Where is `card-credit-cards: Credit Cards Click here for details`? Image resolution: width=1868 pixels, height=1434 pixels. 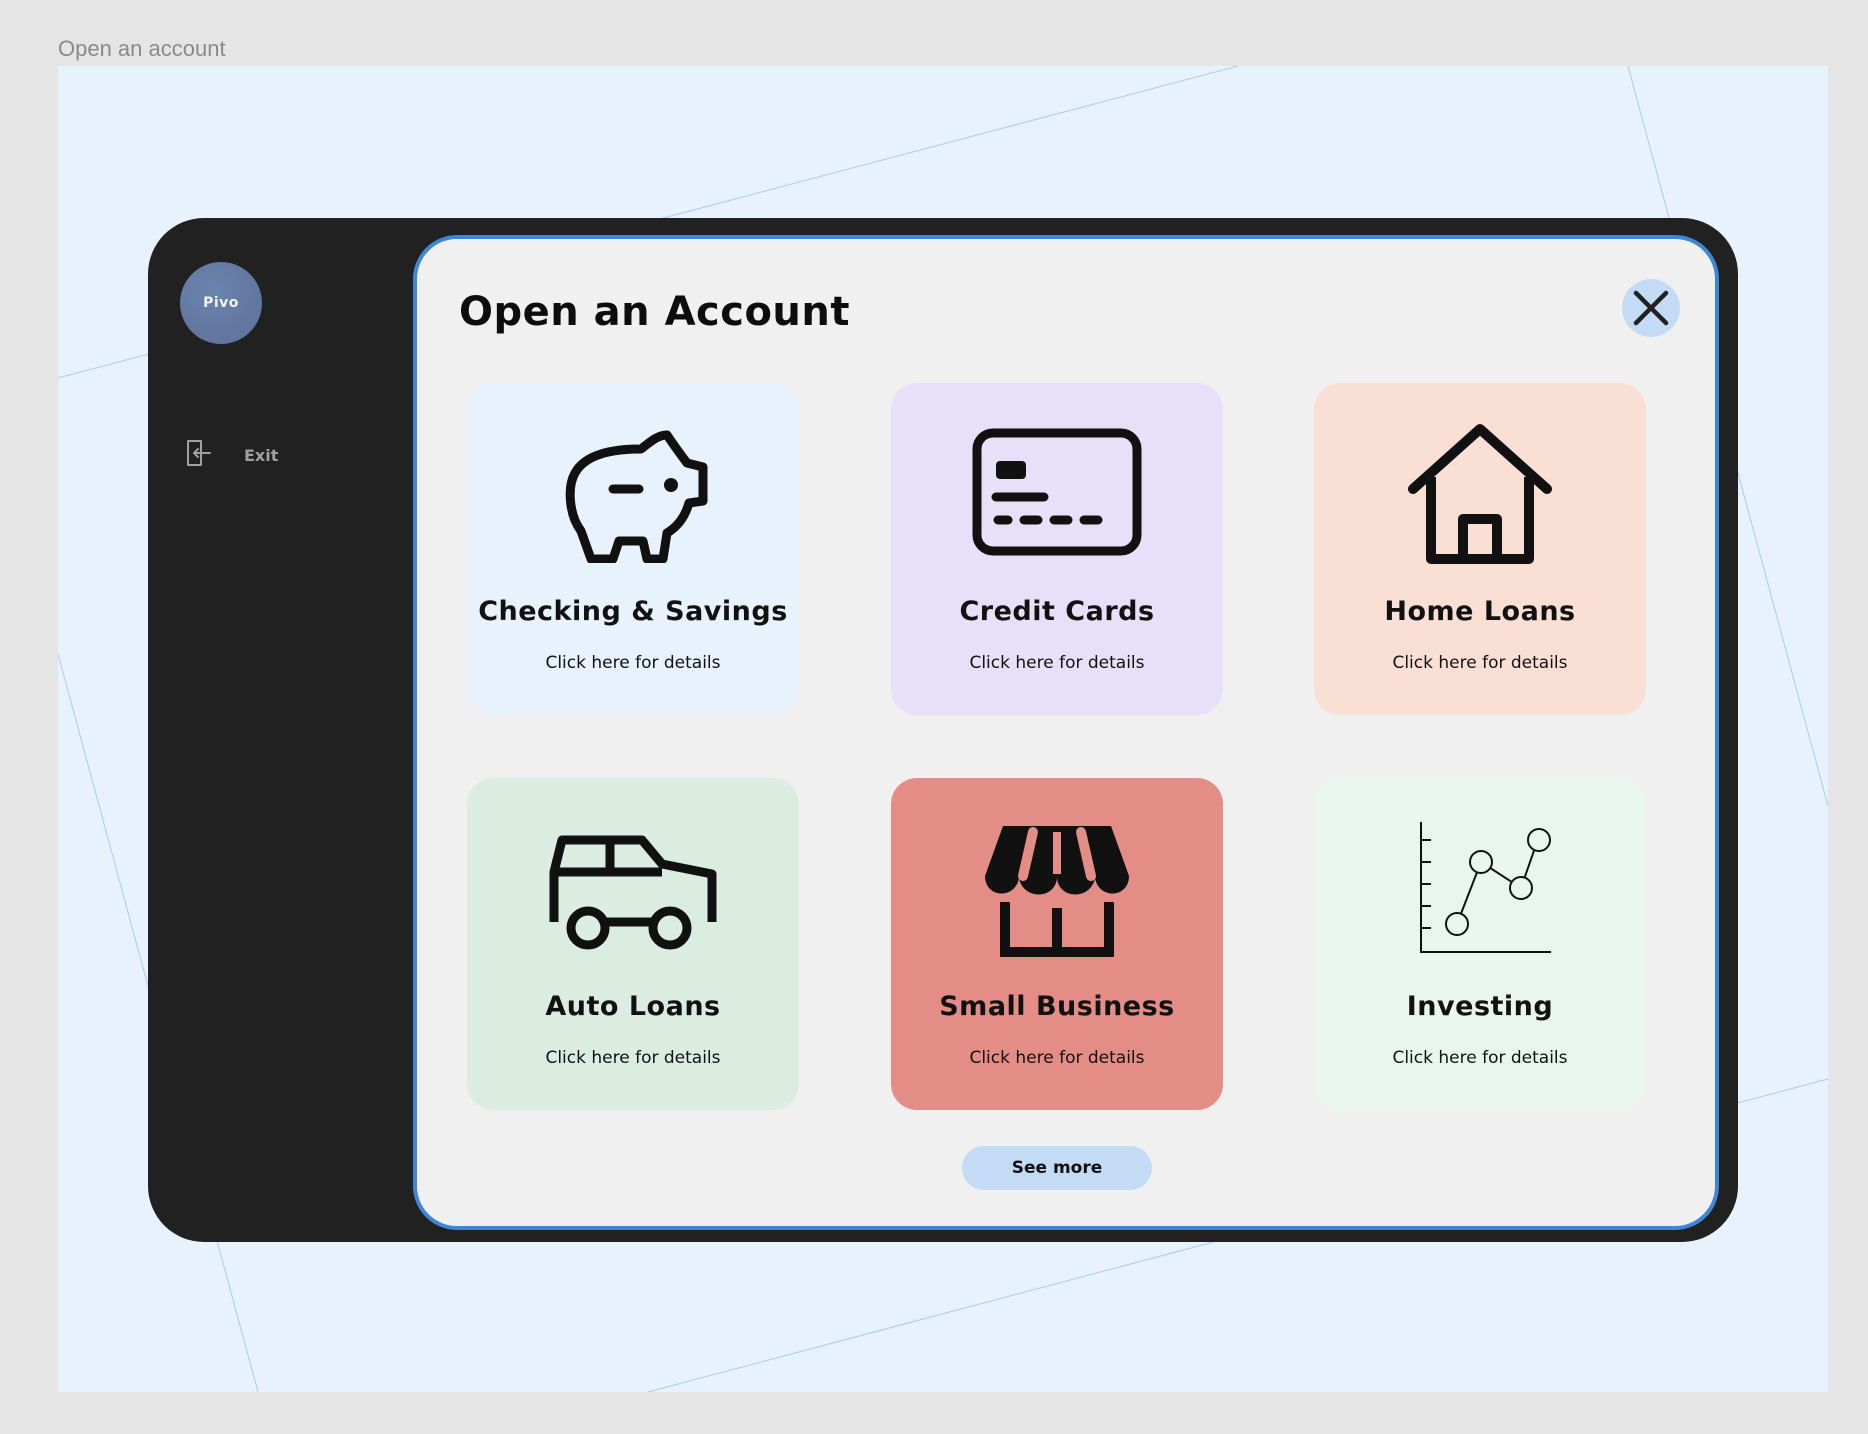 card-credit-cards: Credit Cards Click here for details is located at coordinates (1057, 549).